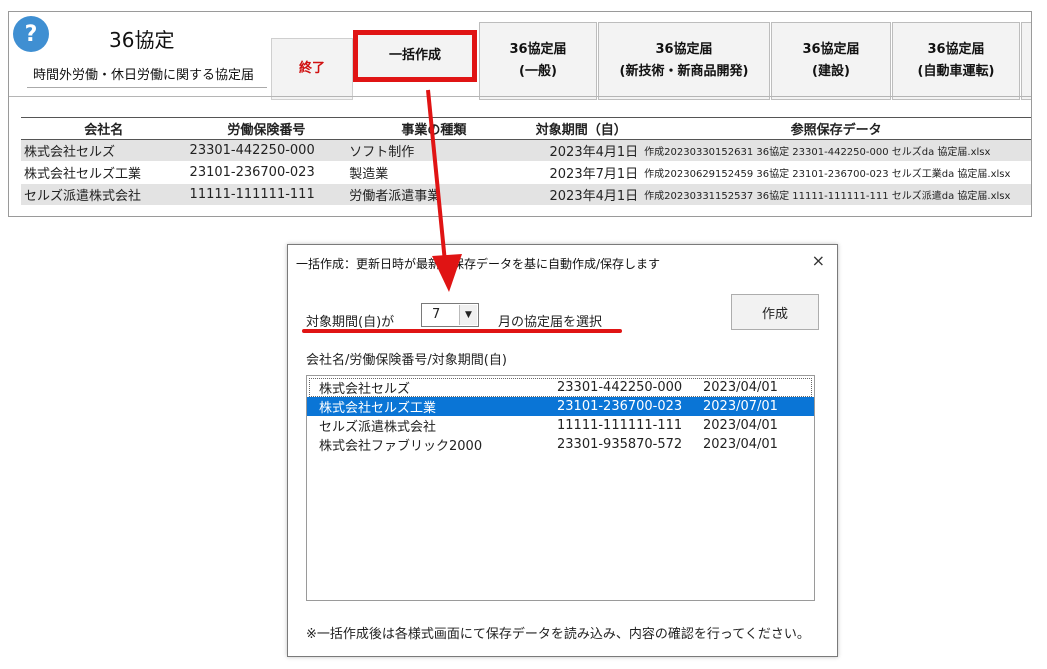 The image size is (1047, 669). Describe the element at coordinates (1026, 61) in the screenshot. I see `form-next-button-partial` at that location.